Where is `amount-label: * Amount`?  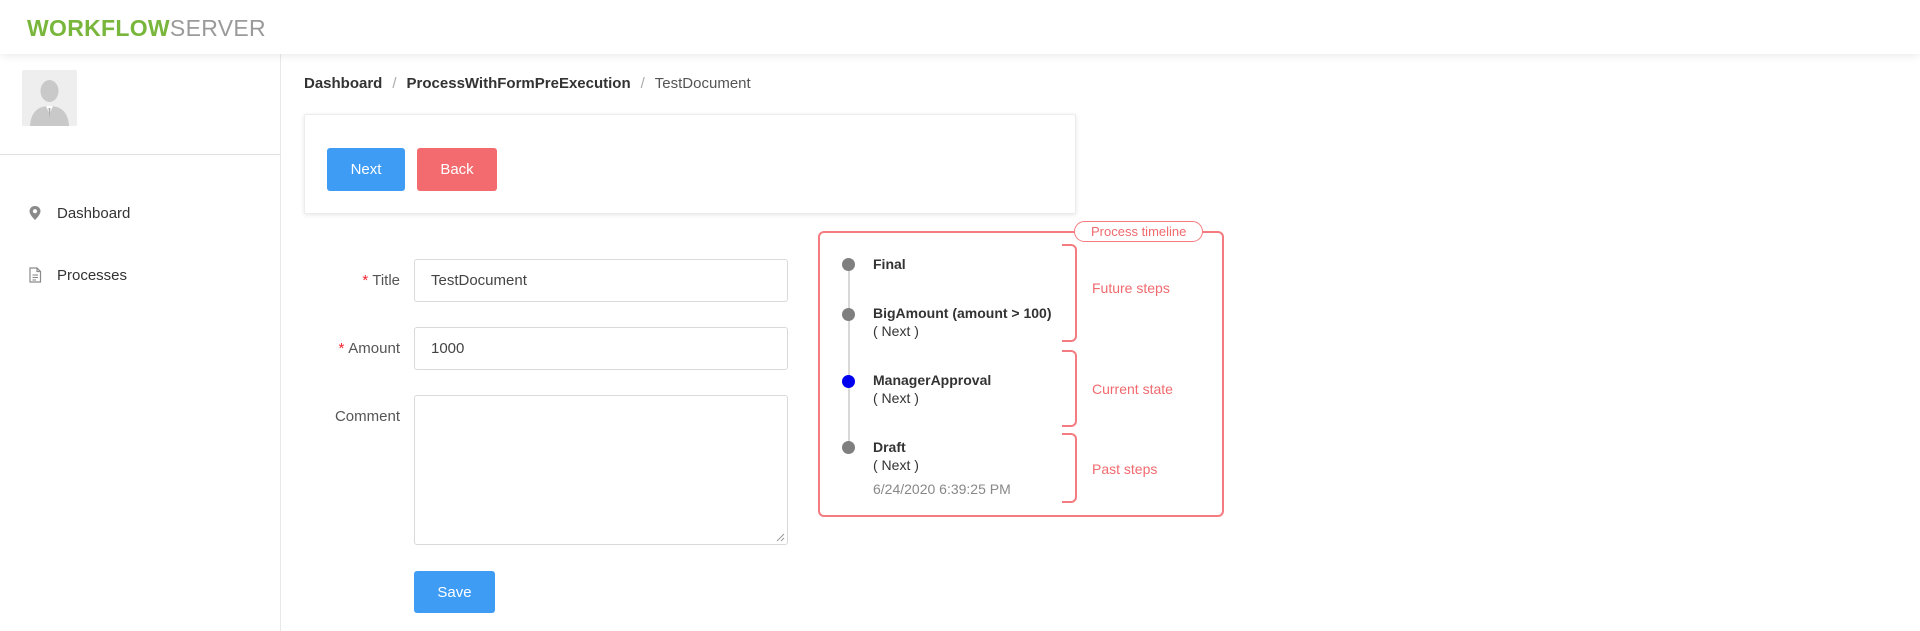
amount-label: * Amount is located at coordinates (350, 348).